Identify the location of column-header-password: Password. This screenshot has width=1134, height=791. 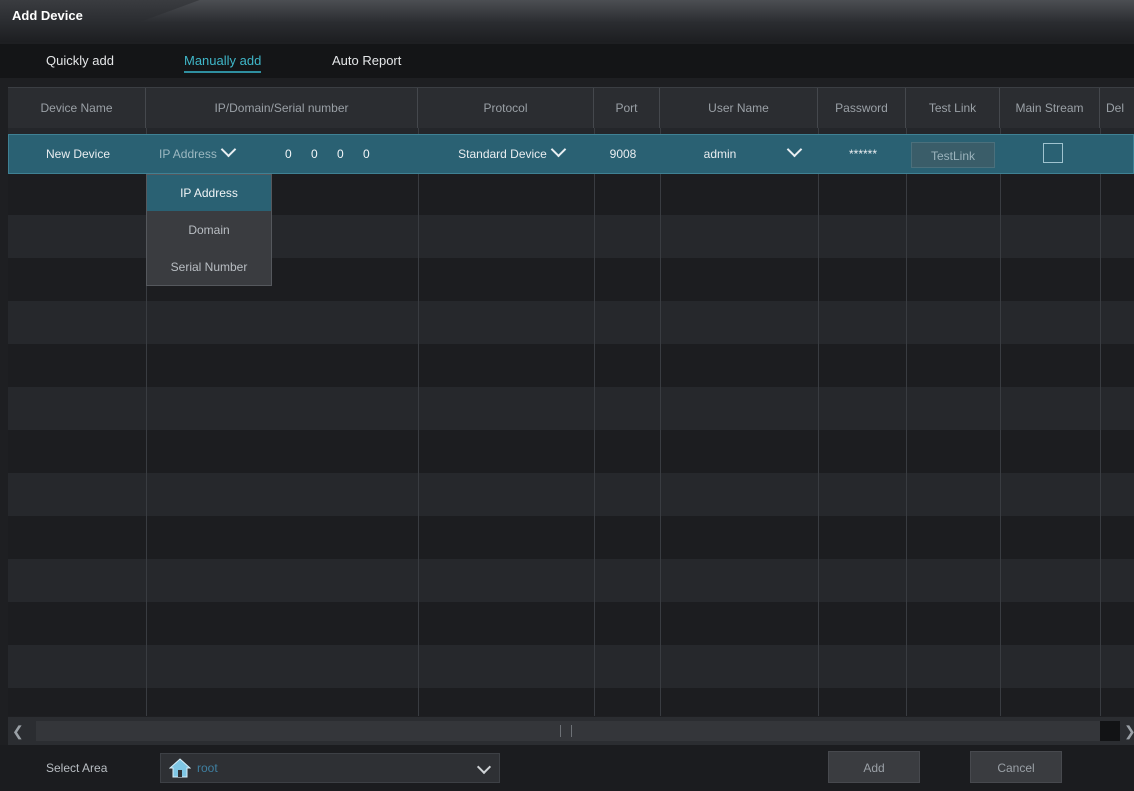
(862, 108).